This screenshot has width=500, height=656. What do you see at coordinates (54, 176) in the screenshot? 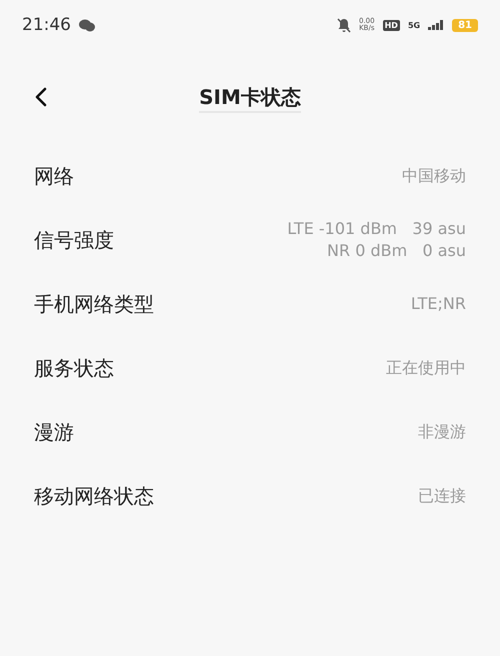
I see `row-label: 网络` at bounding box center [54, 176].